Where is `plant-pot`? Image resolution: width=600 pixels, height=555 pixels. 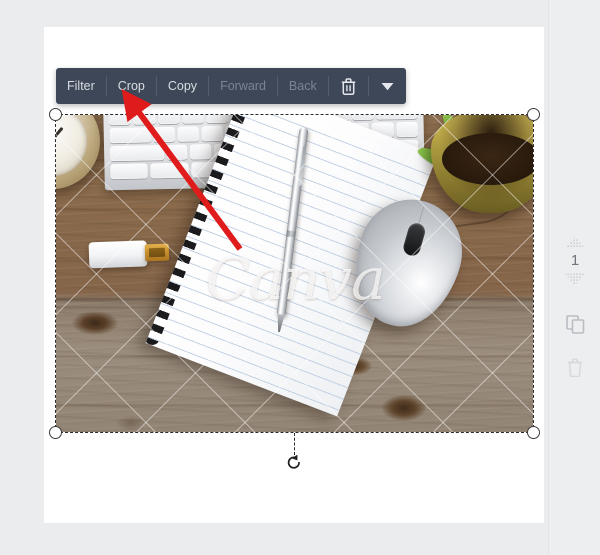 plant-pot is located at coordinates (482, 164).